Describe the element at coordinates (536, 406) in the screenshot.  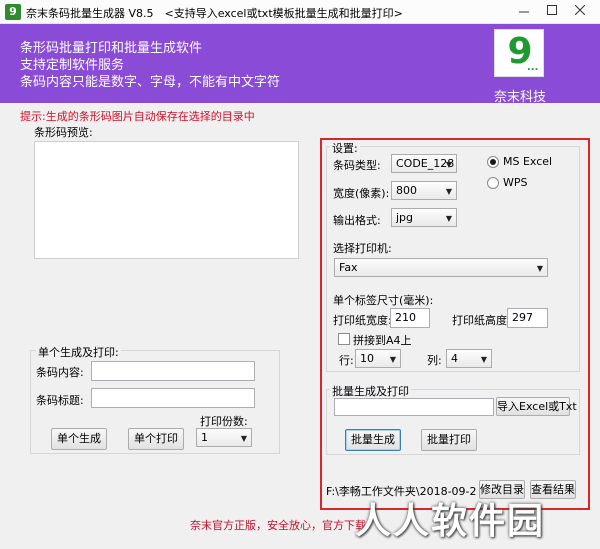
I see `import-excel-txt-button: 导入Excel或Txt` at that location.